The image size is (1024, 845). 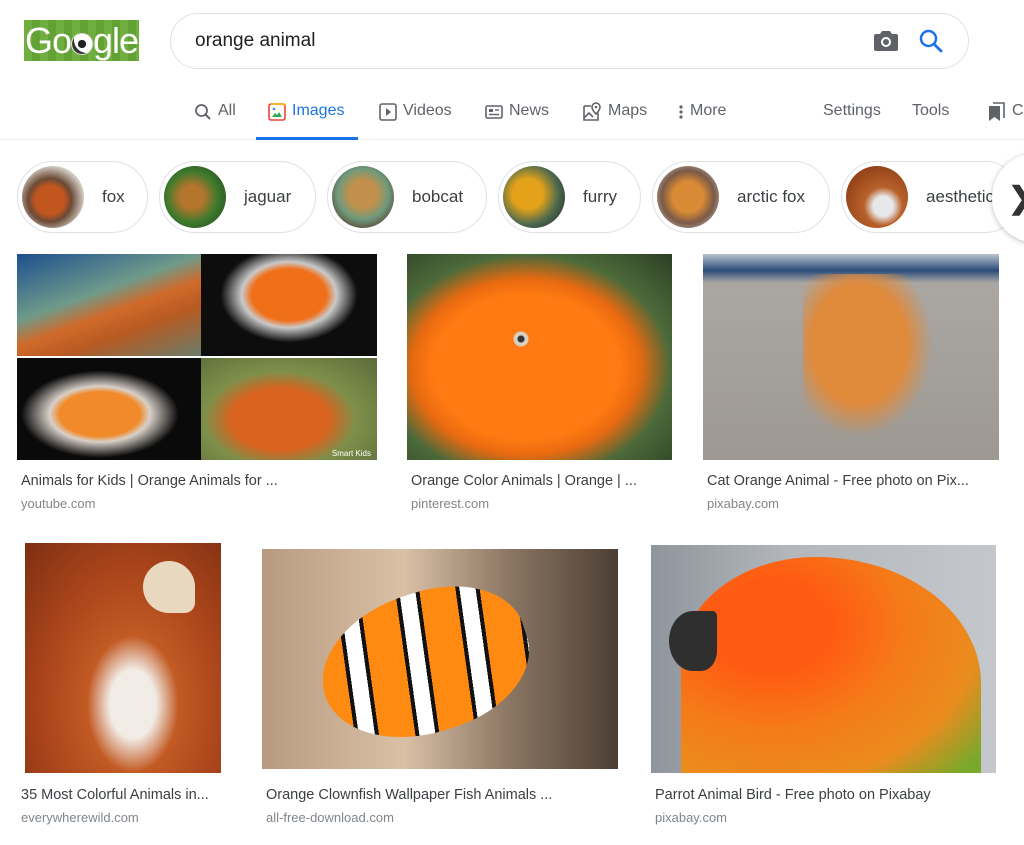 I want to click on tab-videos: Videos, so click(x=415, y=114).